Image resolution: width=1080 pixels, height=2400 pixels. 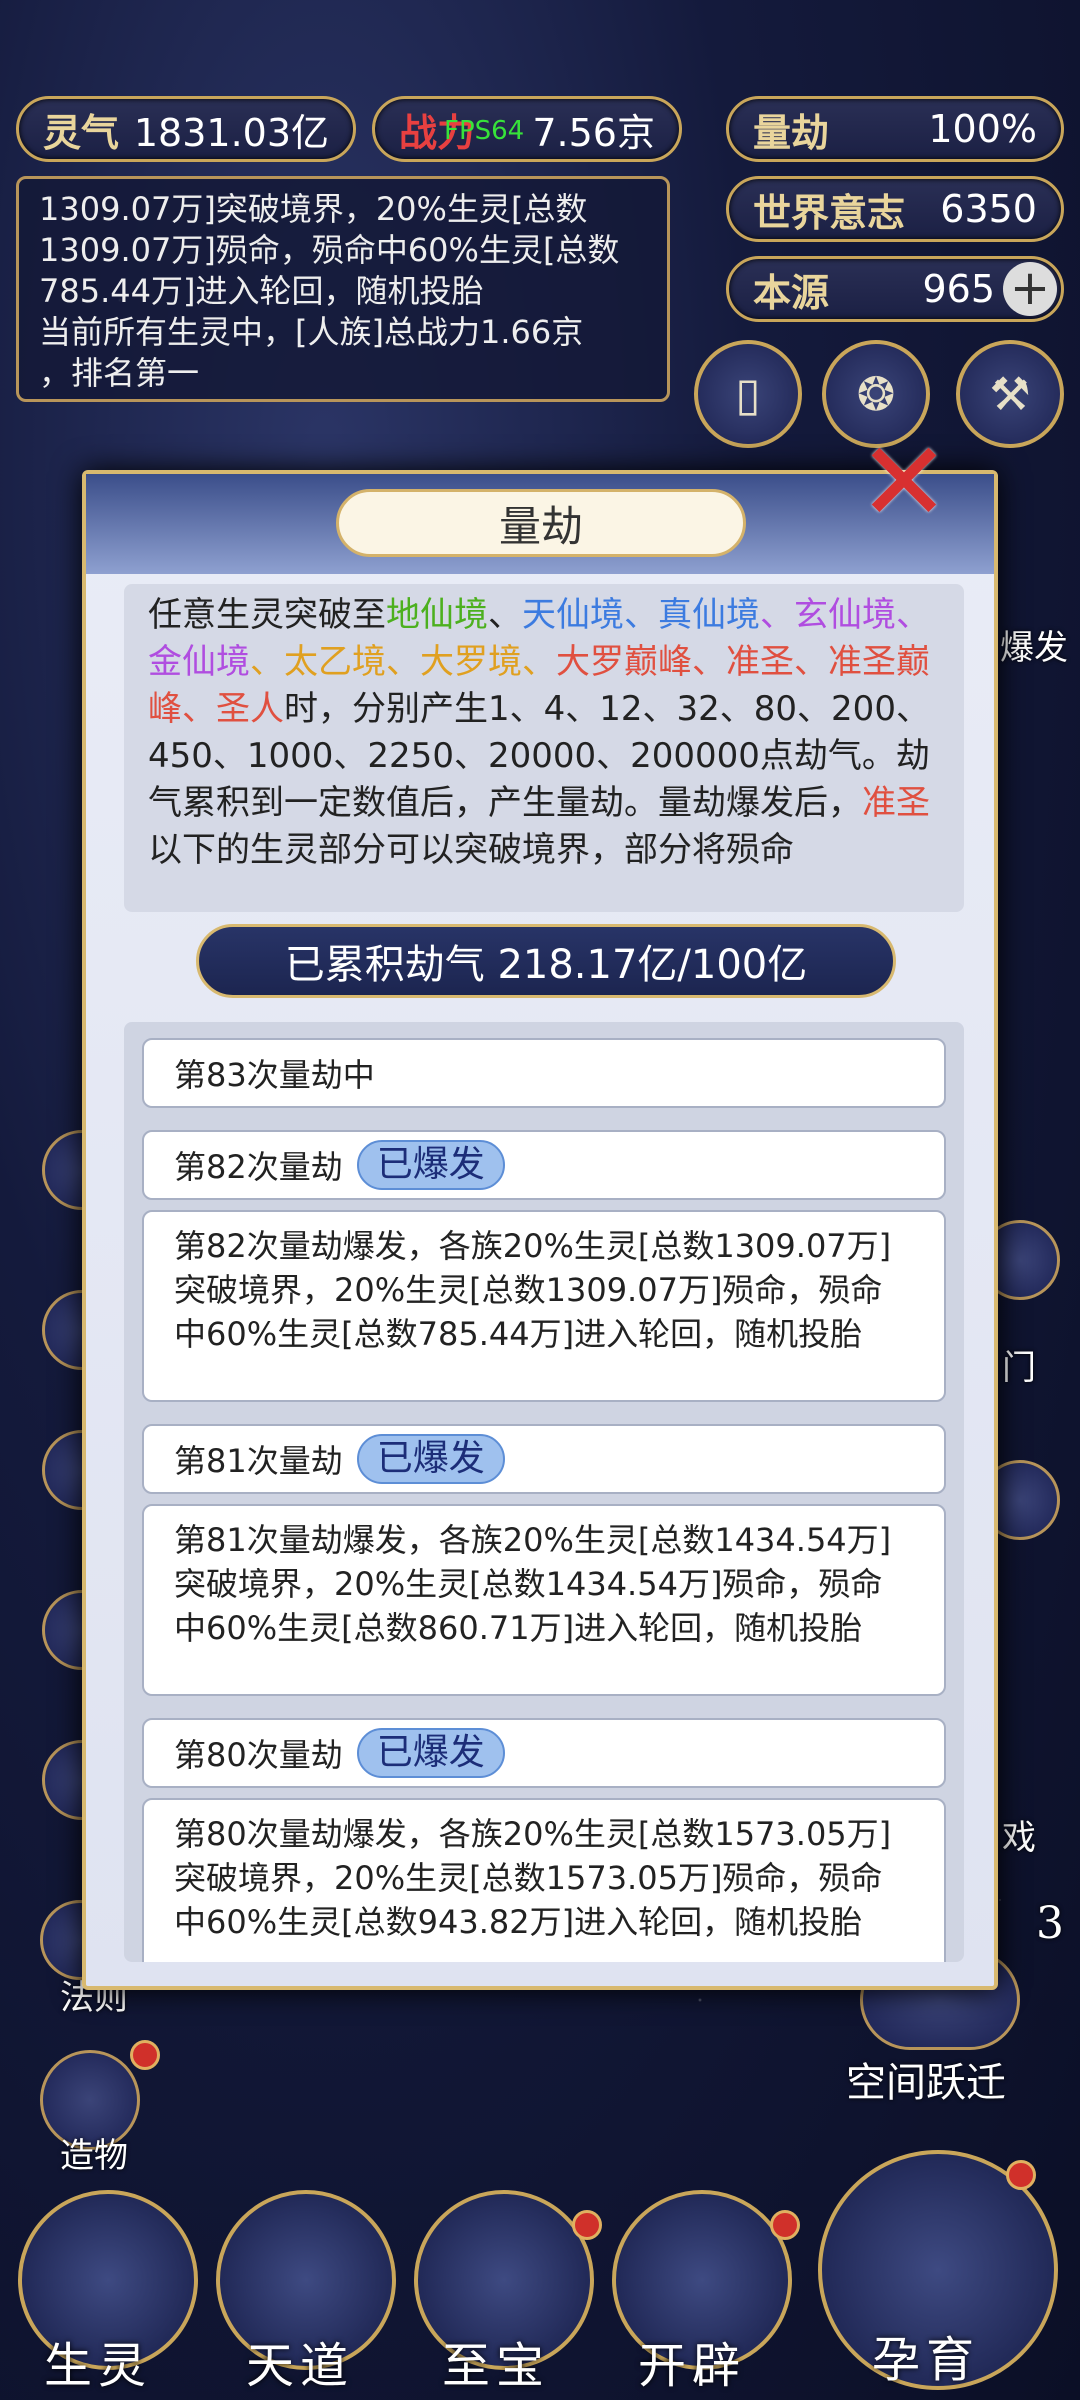 What do you see at coordinates (250, 709) in the screenshot?
I see `realm-text: 圣人` at bounding box center [250, 709].